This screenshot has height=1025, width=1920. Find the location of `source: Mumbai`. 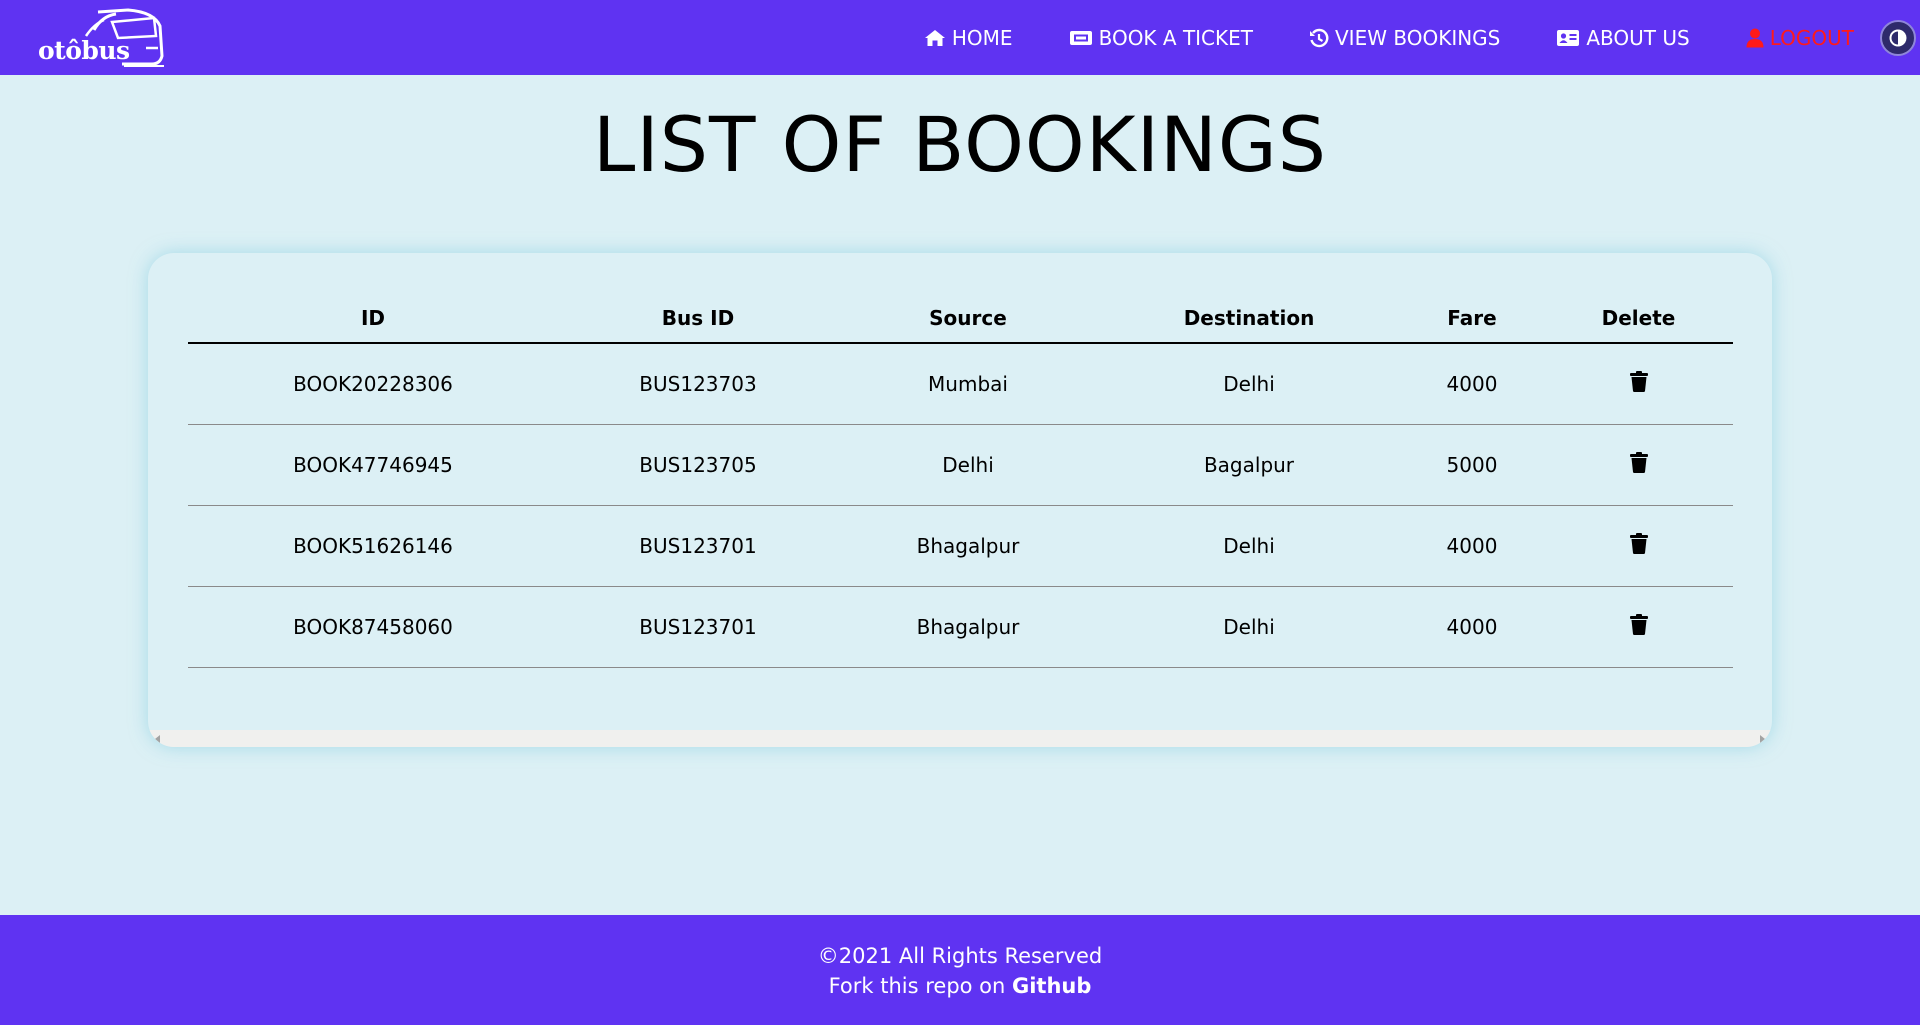

source: Mumbai is located at coordinates (968, 384).